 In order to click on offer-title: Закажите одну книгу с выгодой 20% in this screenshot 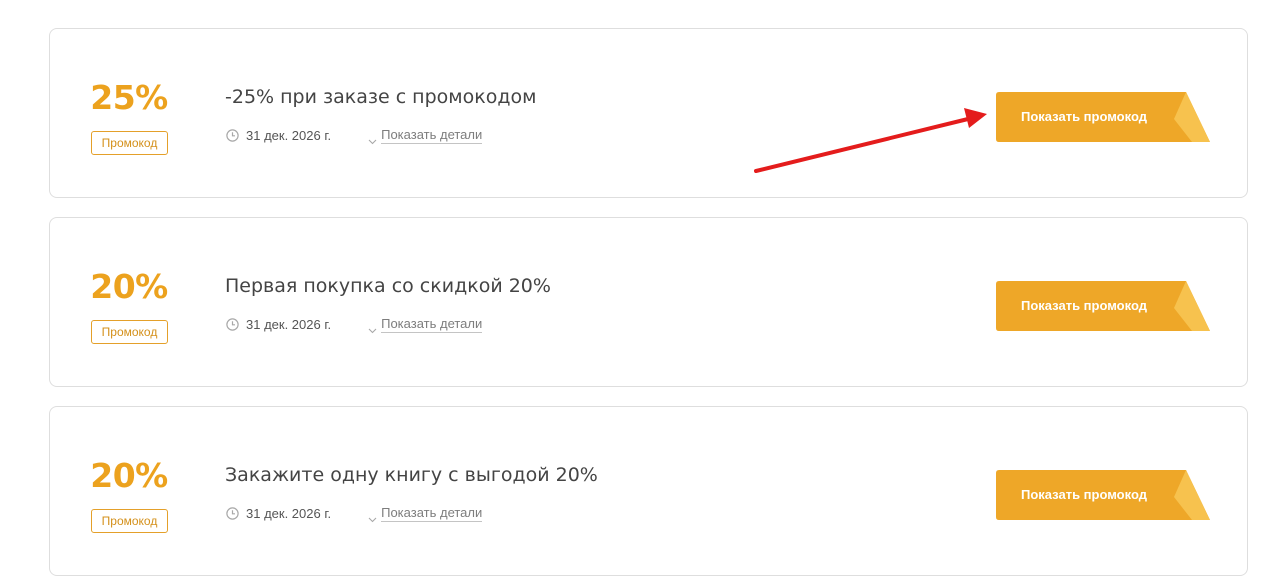, I will do `click(411, 475)`.